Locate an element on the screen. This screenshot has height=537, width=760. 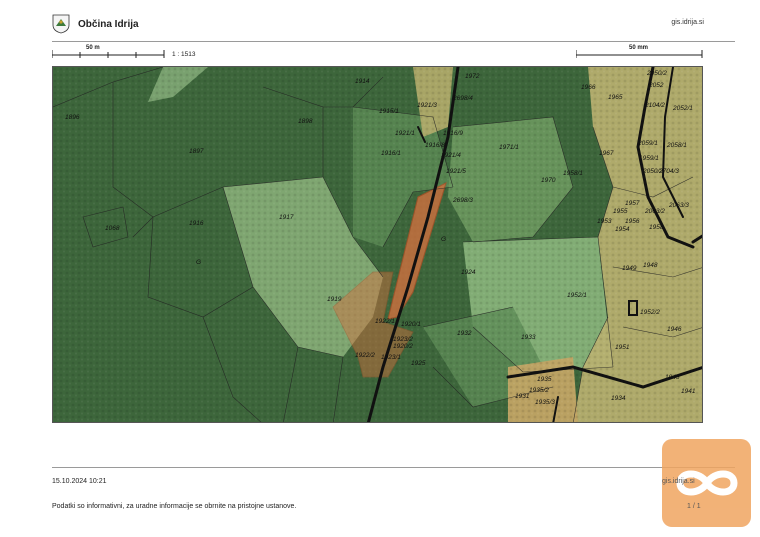
parcel-label: 1921/5 is located at coordinates (456, 171).